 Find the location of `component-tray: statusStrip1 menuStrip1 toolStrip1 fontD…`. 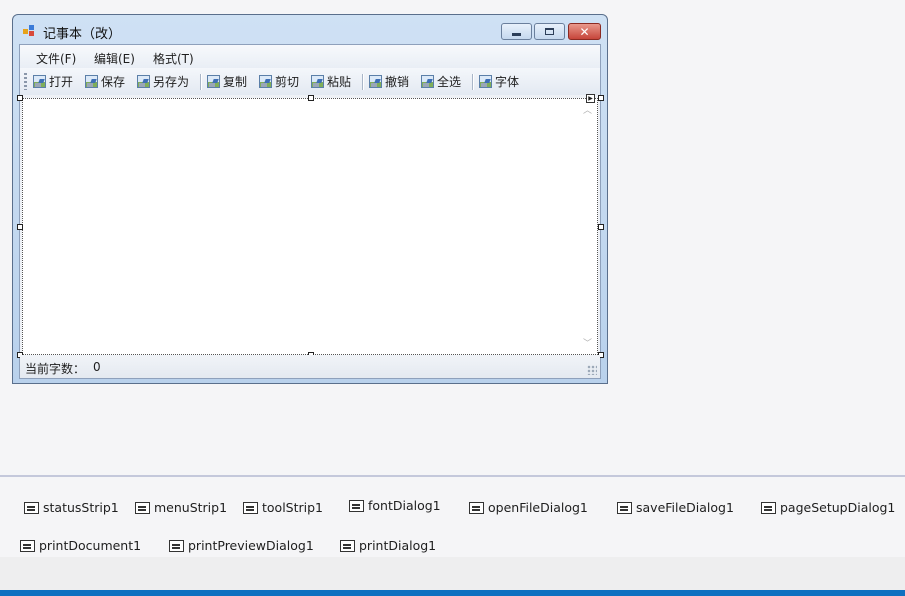

component-tray: statusStrip1 menuStrip1 toolStrip1 fontD… is located at coordinates (452, 517).